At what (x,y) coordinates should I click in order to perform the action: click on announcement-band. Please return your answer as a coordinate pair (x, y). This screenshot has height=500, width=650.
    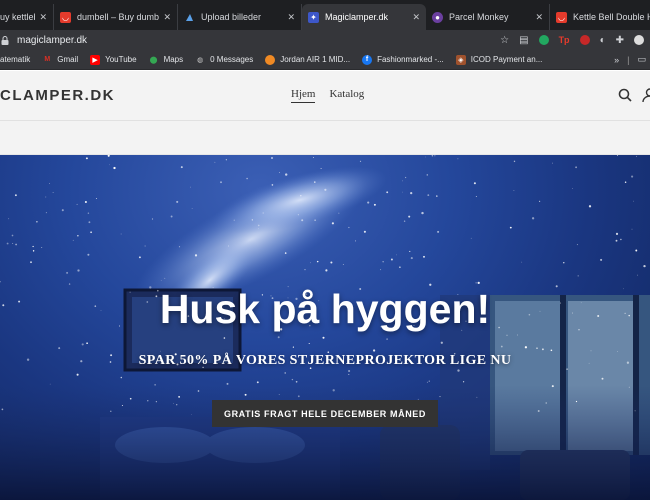
    Looking at the image, I should click on (325, 138).